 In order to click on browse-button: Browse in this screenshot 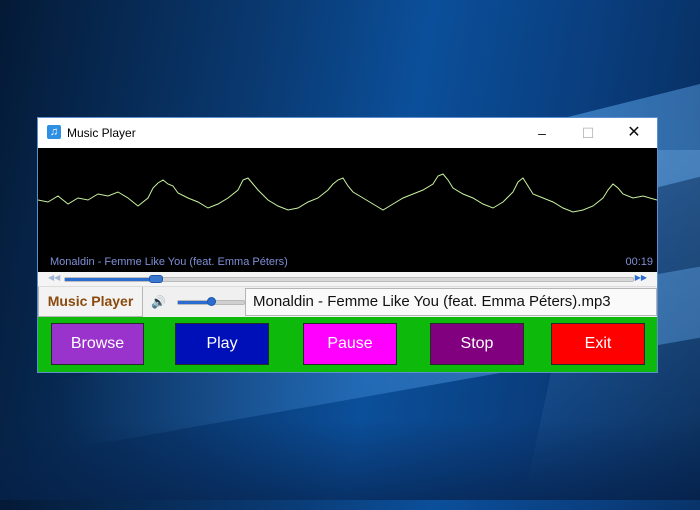, I will do `click(97, 344)`.